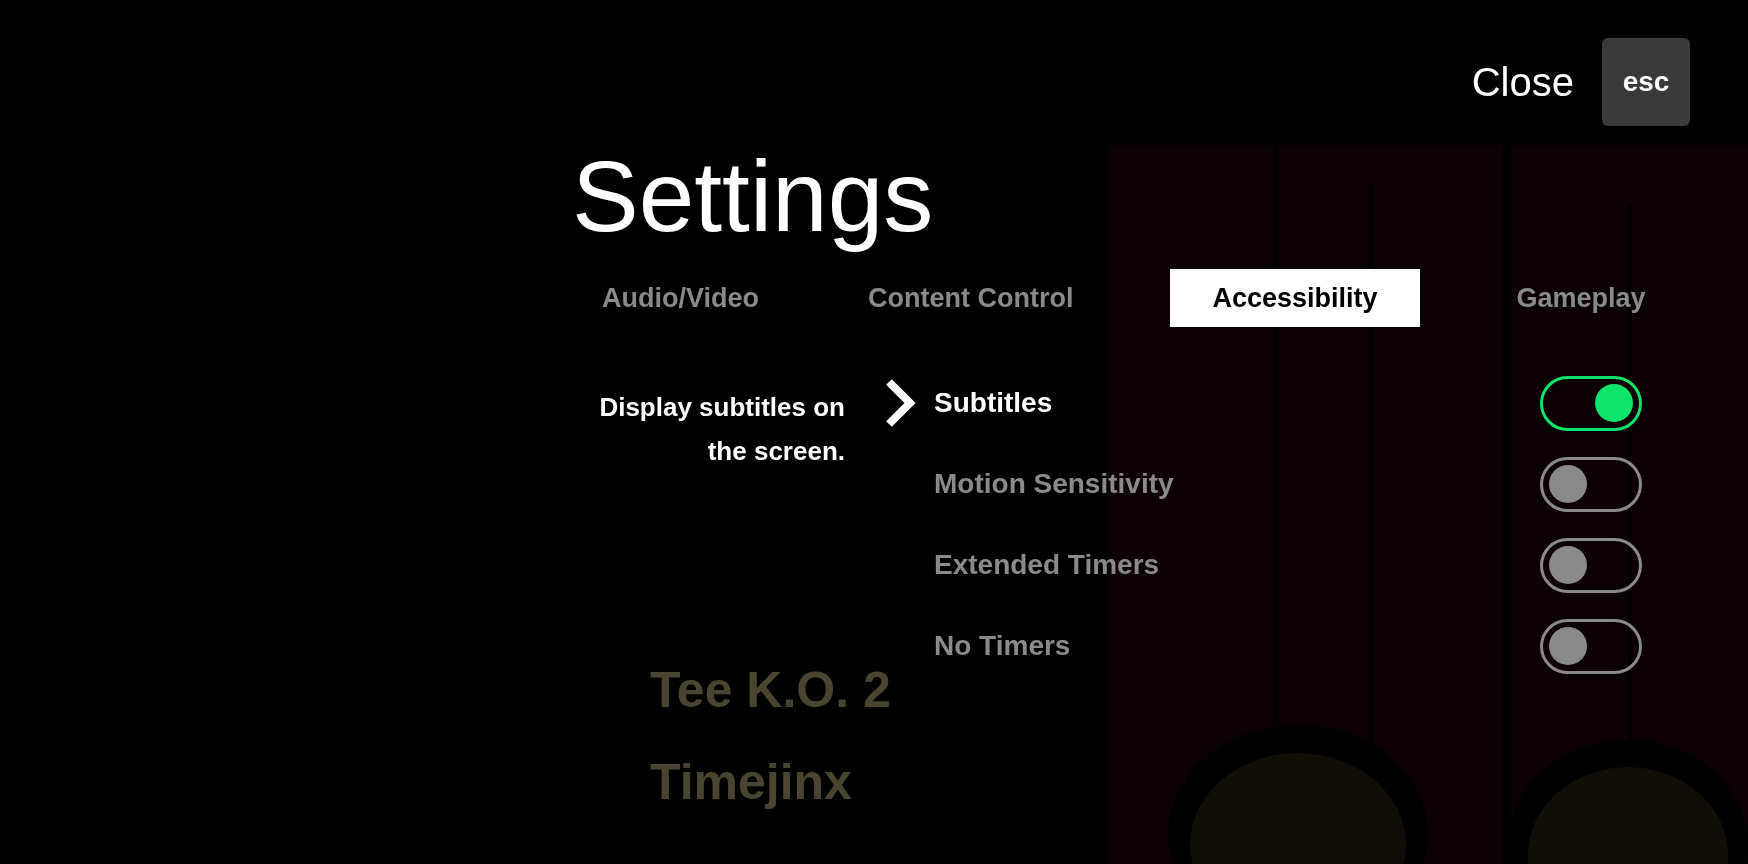 This screenshot has height=864, width=1748. I want to click on game-title: Tee K.O. 2, so click(770, 690).